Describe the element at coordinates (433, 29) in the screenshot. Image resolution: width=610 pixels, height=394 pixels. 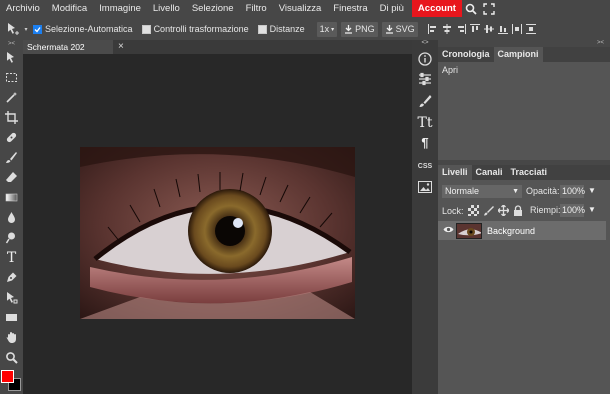
I see `align-left-icon` at that location.